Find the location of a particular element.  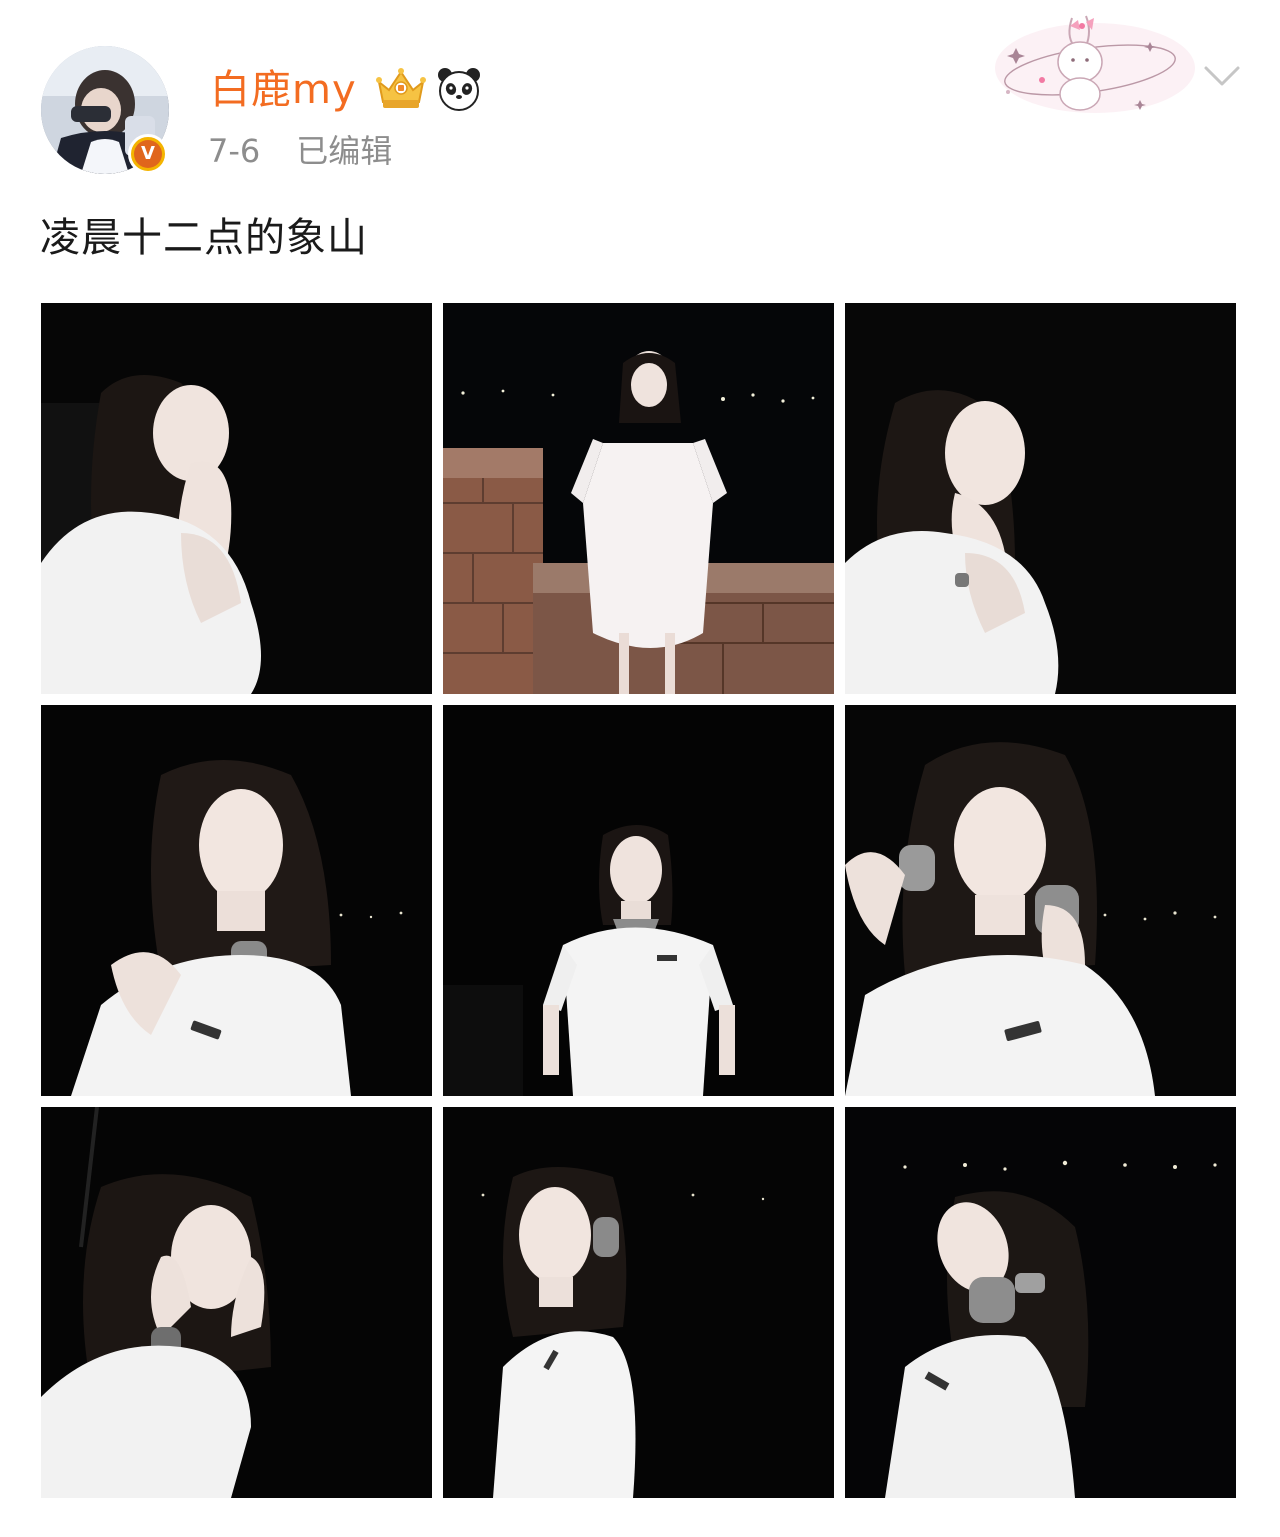

verified-badge: V is located at coordinates (148, 154).